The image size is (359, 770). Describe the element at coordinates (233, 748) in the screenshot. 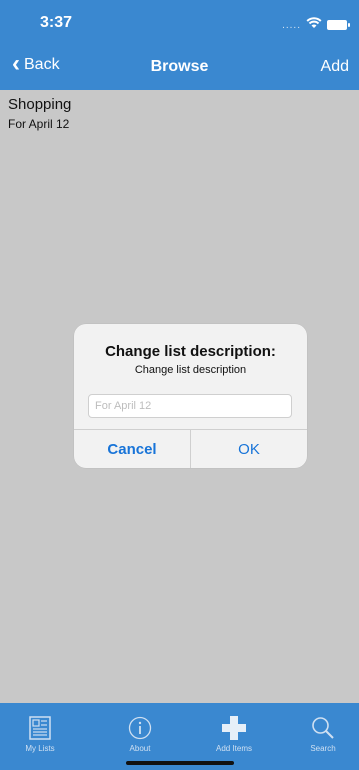

I see `tab-label: Add Items` at that location.